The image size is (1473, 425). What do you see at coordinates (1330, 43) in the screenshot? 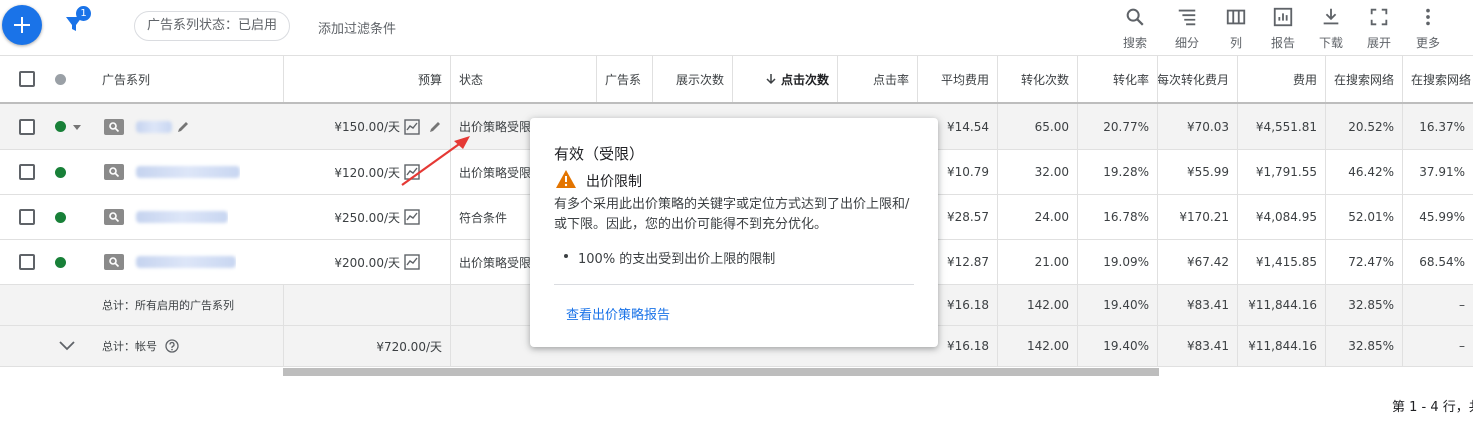
I see `download-label: 下载` at bounding box center [1330, 43].